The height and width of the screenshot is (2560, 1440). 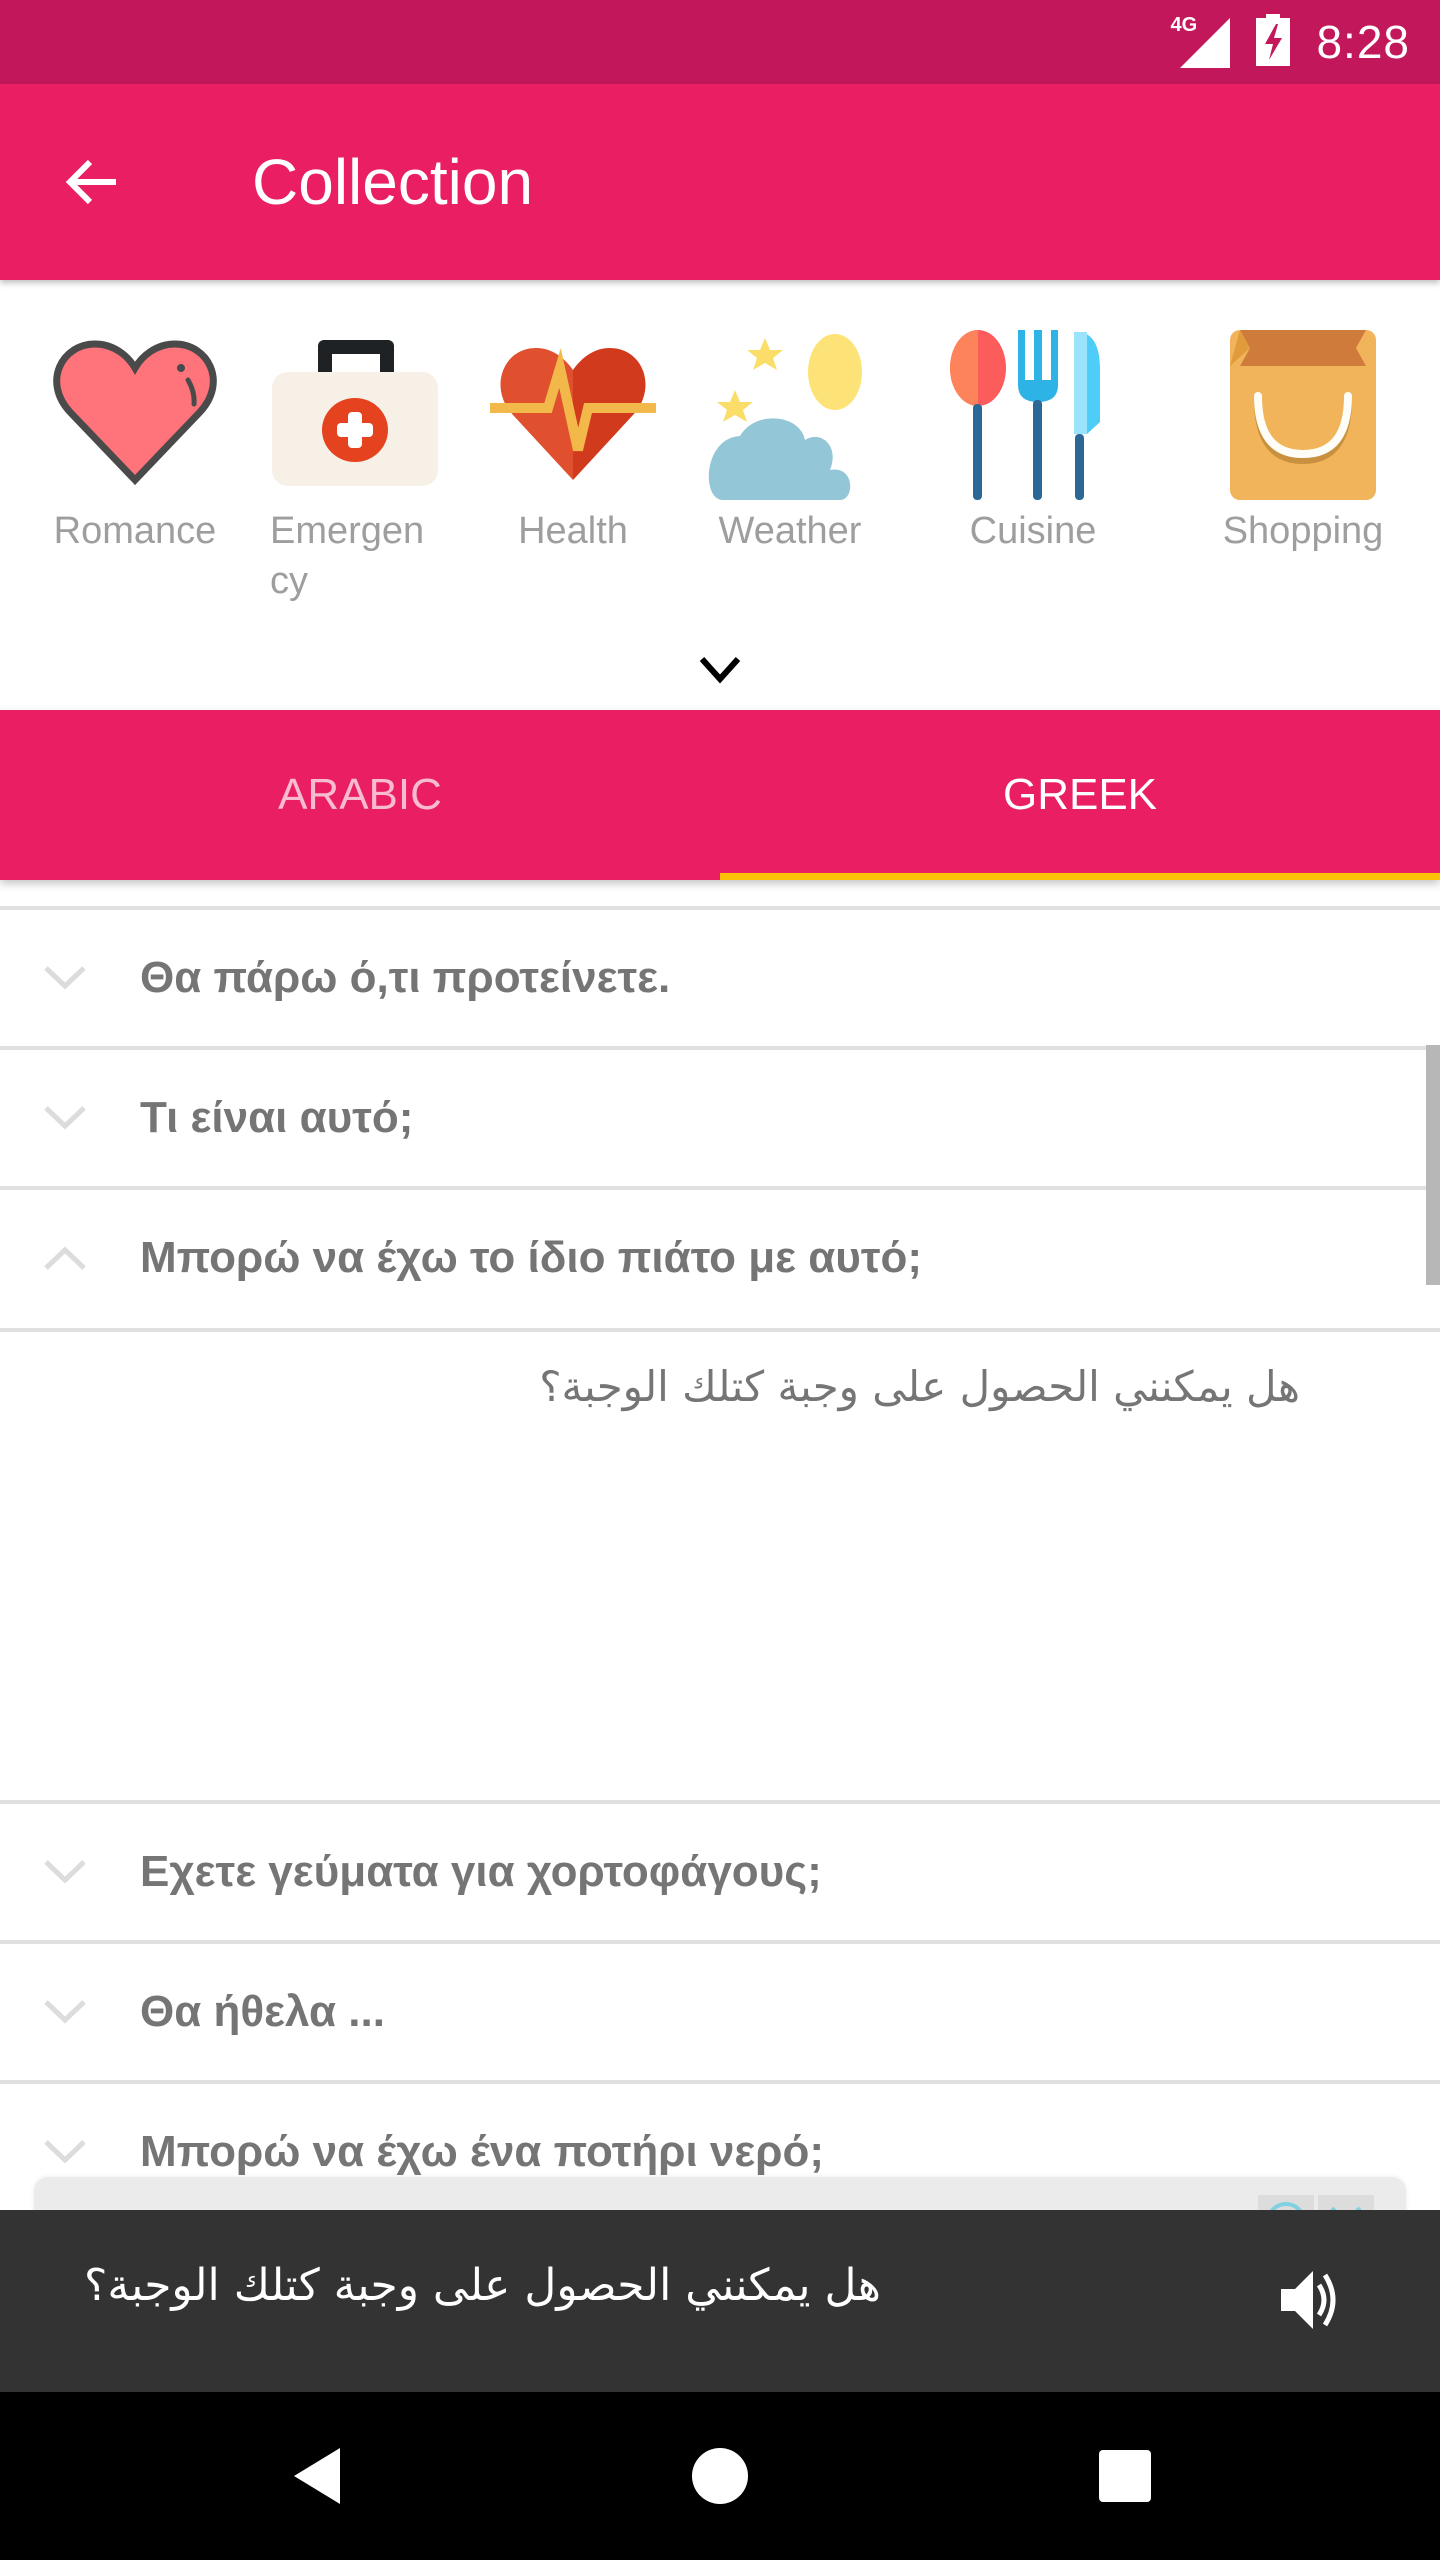 I want to click on category-label: Romance, so click(x=135, y=531).